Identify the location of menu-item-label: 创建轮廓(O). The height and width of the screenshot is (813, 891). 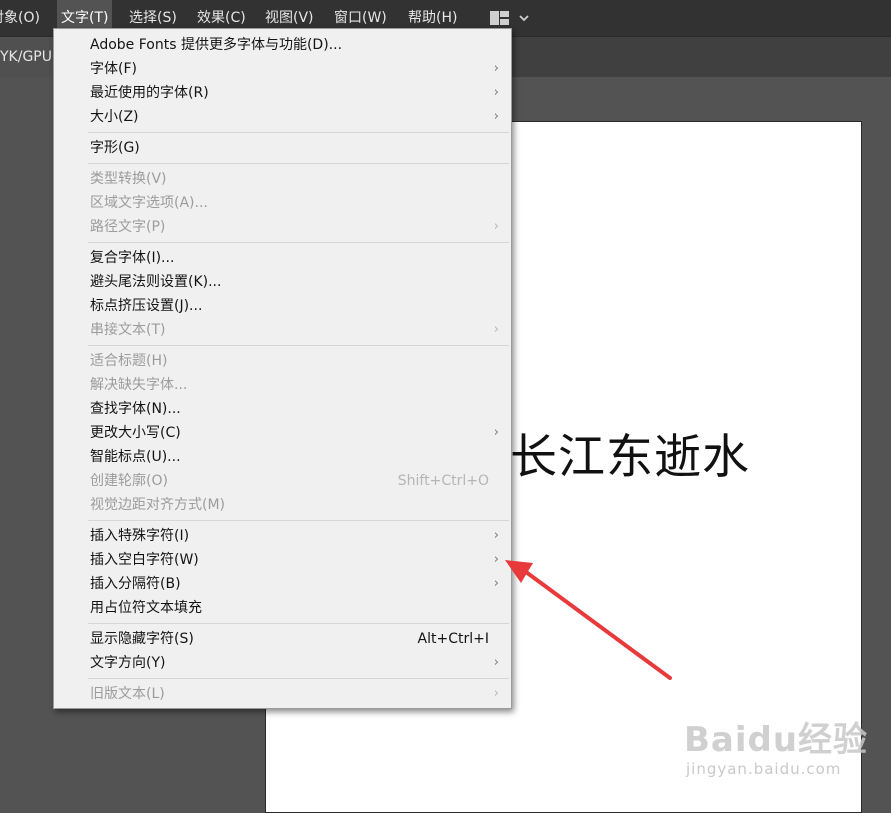
(129, 481).